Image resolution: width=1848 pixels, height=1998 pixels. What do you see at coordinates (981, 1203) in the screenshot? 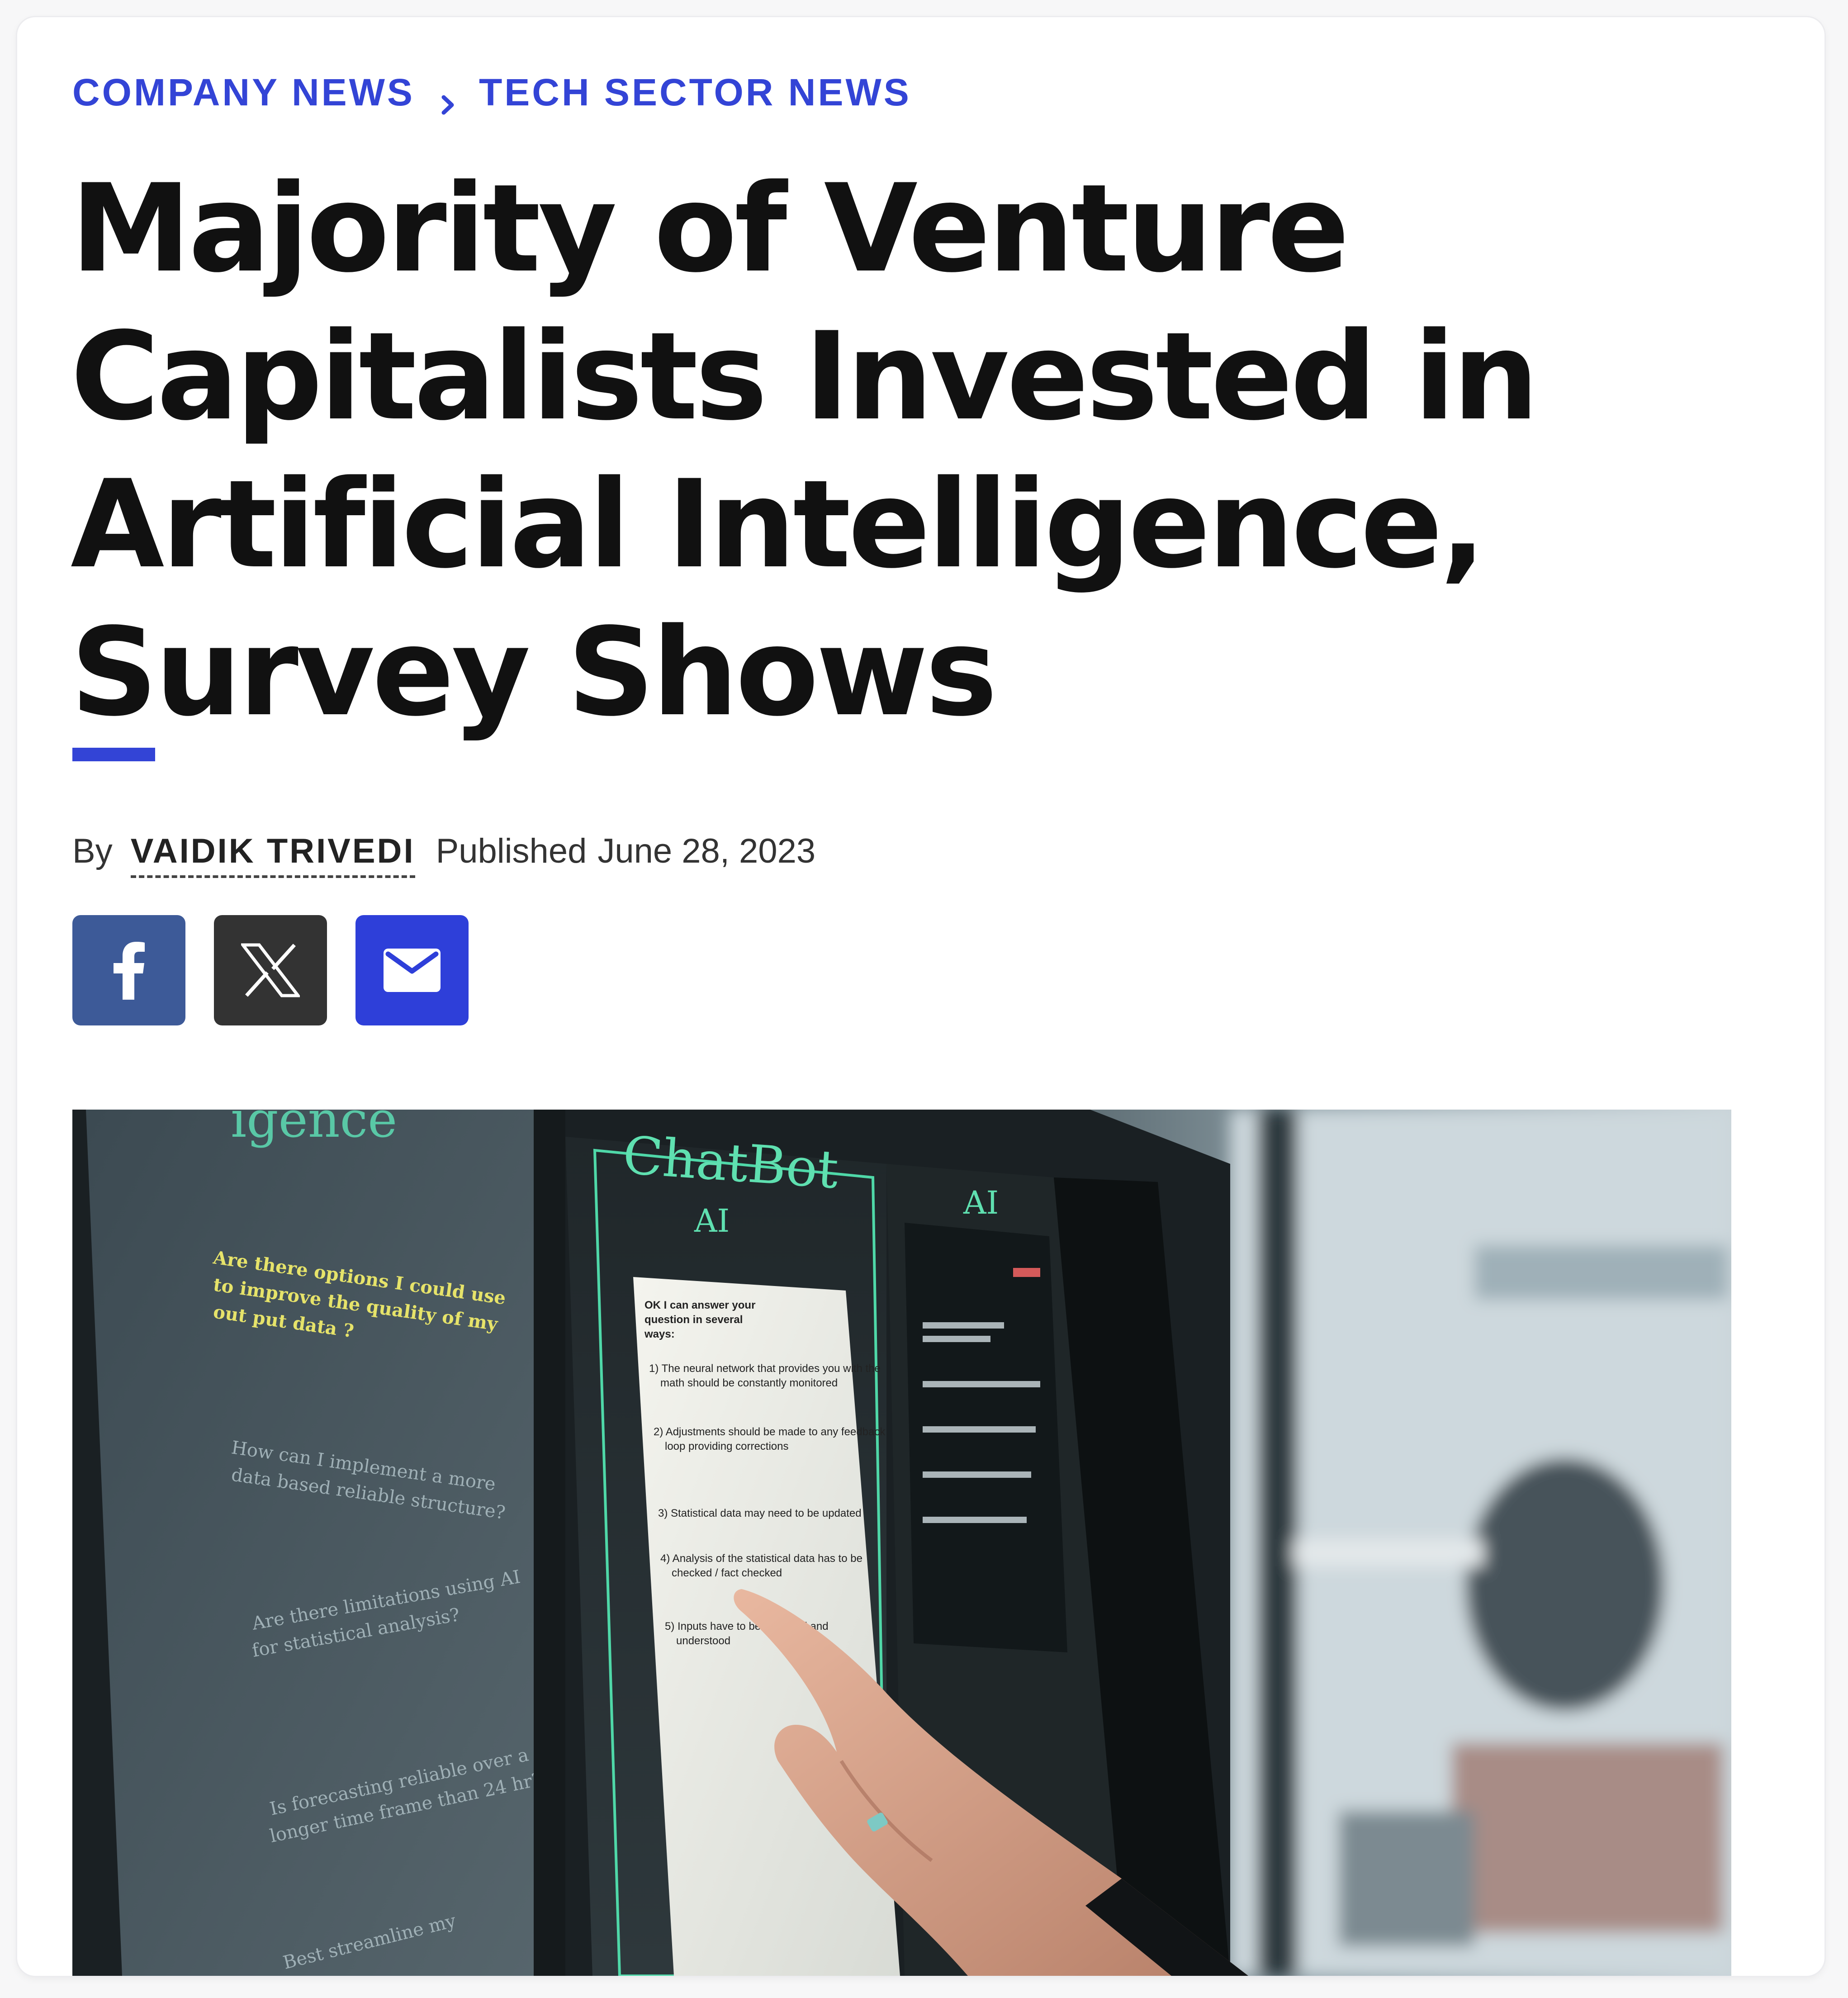
I see `screen-right-title: AI` at bounding box center [981, 1203].